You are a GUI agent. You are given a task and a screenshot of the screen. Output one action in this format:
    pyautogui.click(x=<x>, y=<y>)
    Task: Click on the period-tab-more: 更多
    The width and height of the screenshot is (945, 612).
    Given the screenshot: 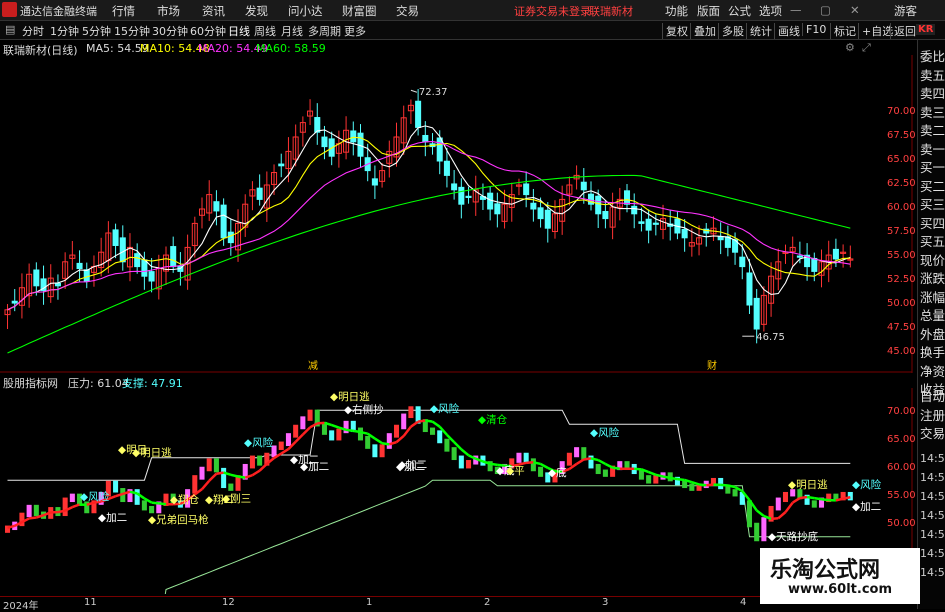 What is the action you would take?
    pyautogui.click(x=355, y=31)
    